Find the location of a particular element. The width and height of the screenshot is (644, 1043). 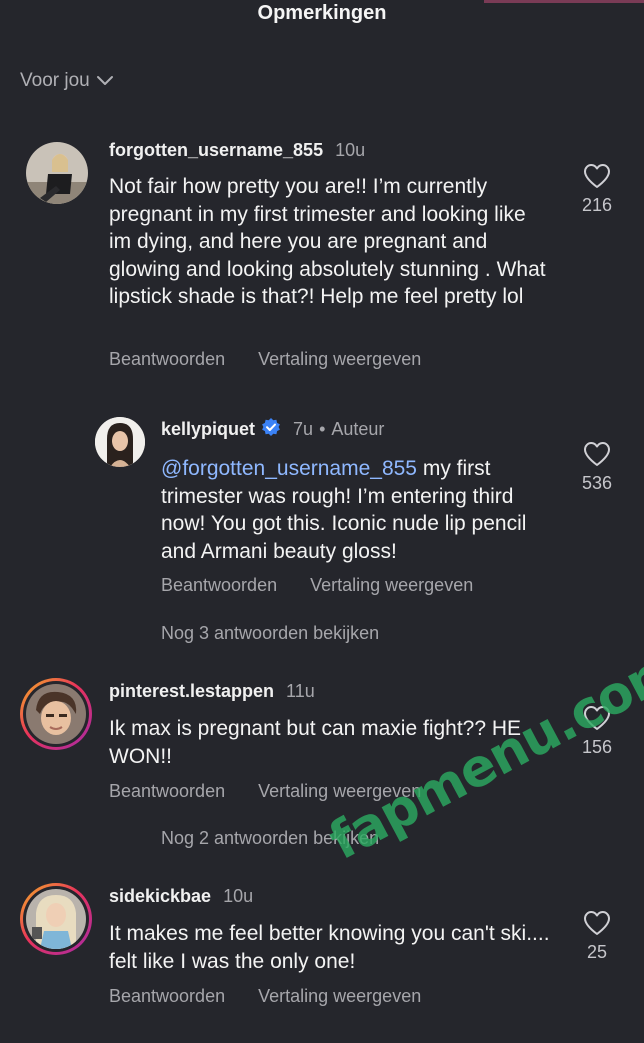

comment-username: kellypiquet is located at coordinates (208, 429).